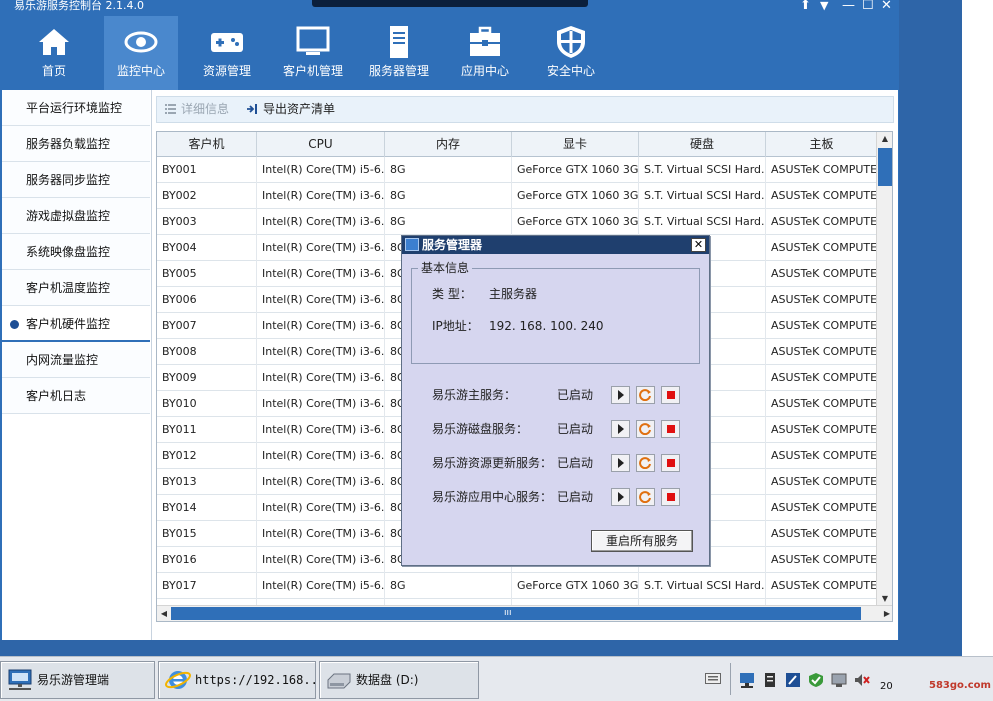 This screenshot has height=701, width=993. Describe the element at coordinates (570, 71) in the screenshot. I see `nav-security-center-label: 安全中心` at that location.